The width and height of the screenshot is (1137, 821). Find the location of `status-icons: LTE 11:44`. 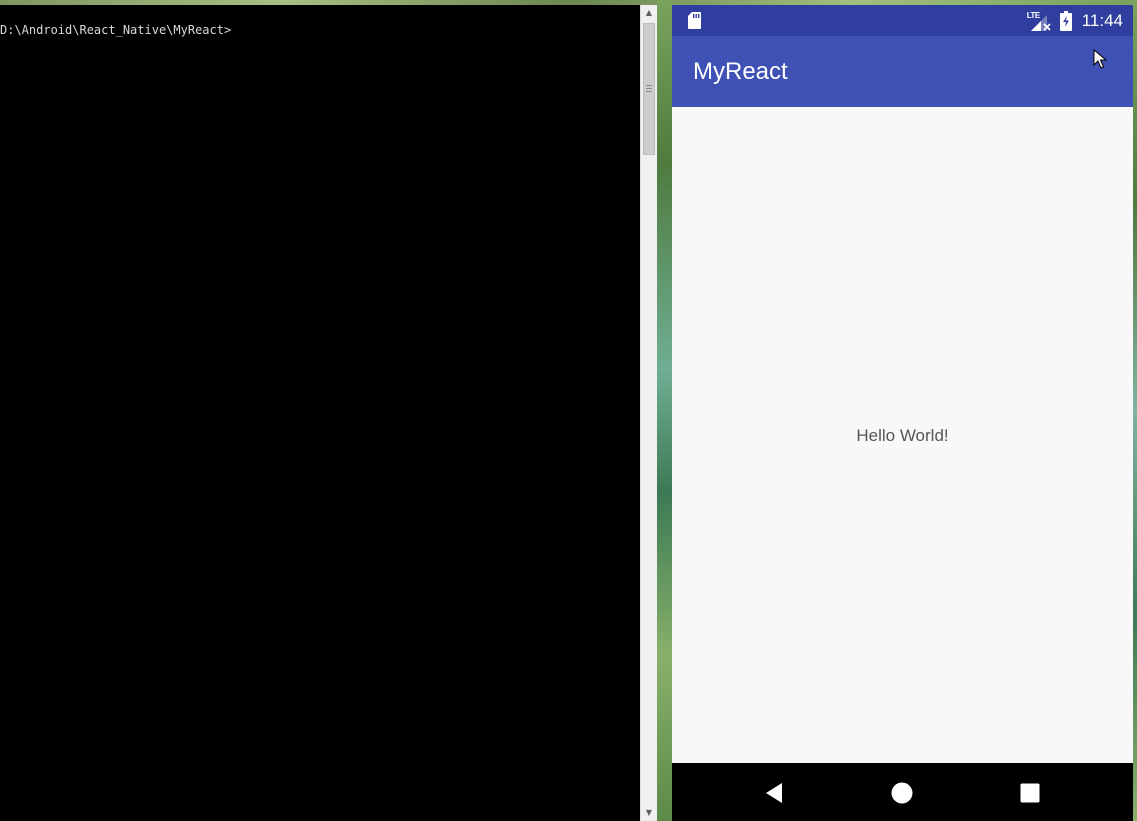

status-icons: LTE 11:44 is located at coordinates (1075, 20).